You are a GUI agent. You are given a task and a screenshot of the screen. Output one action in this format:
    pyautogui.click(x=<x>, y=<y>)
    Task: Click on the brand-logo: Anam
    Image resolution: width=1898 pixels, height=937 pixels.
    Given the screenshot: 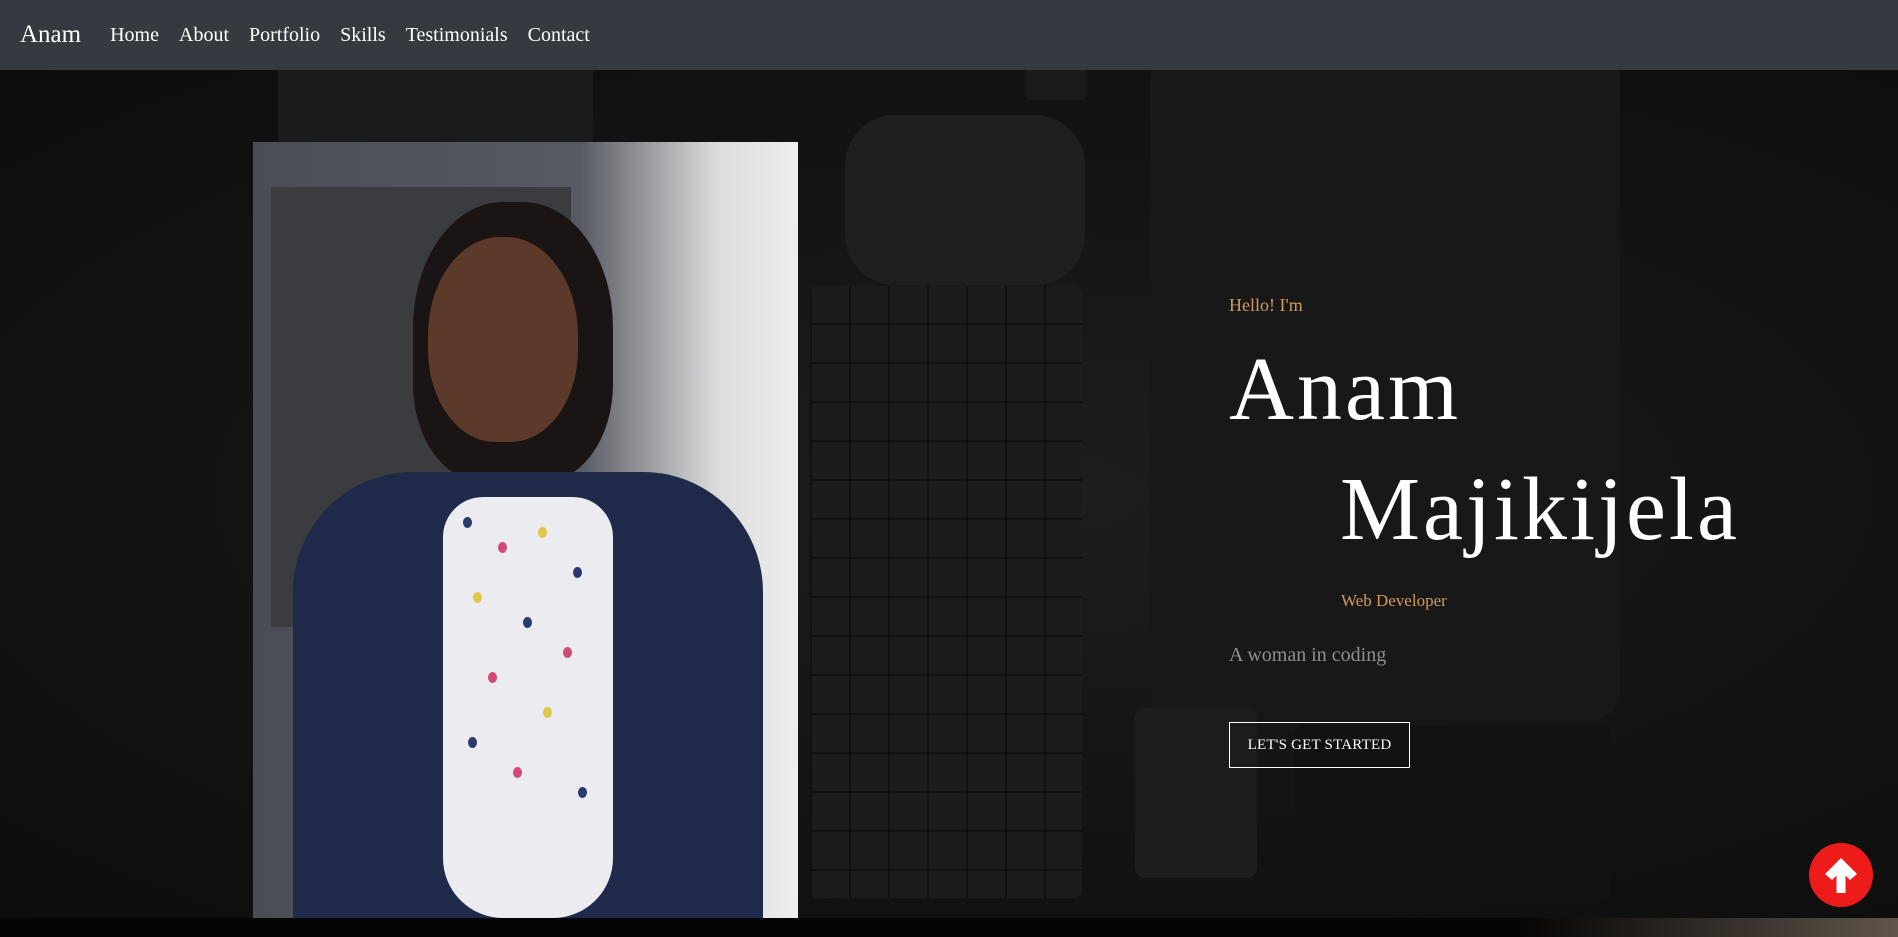 What is the action you would take?
    pyautogui.click(x=50, y=35)
    